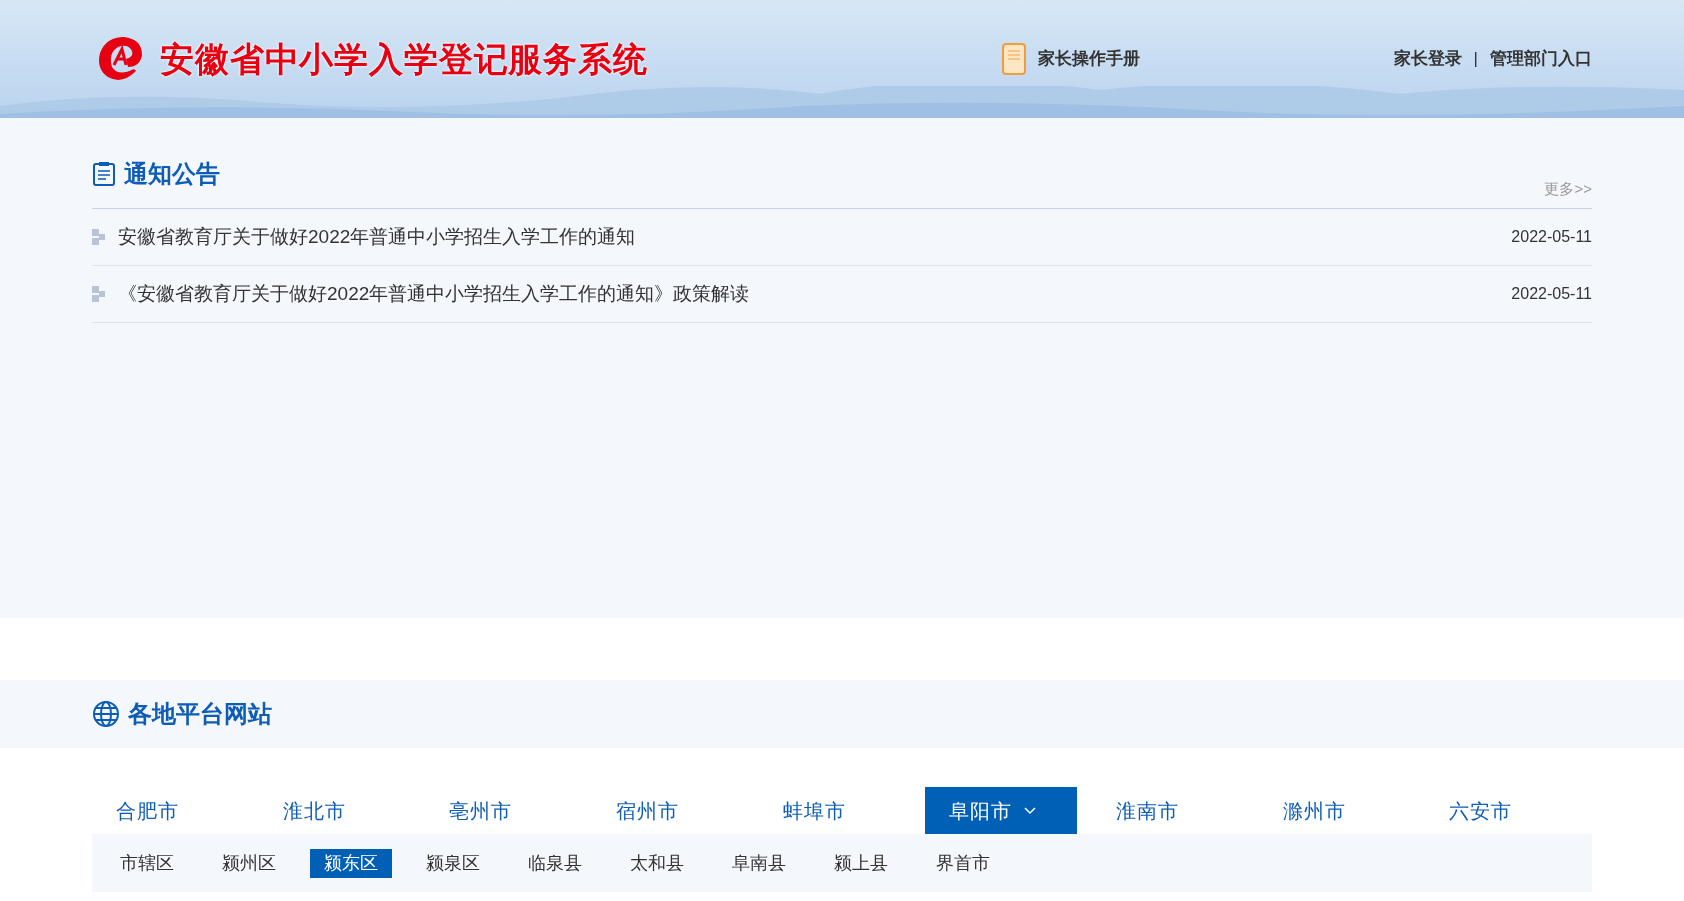  I want to click on district-tab: 太和县, so click(657, 863).